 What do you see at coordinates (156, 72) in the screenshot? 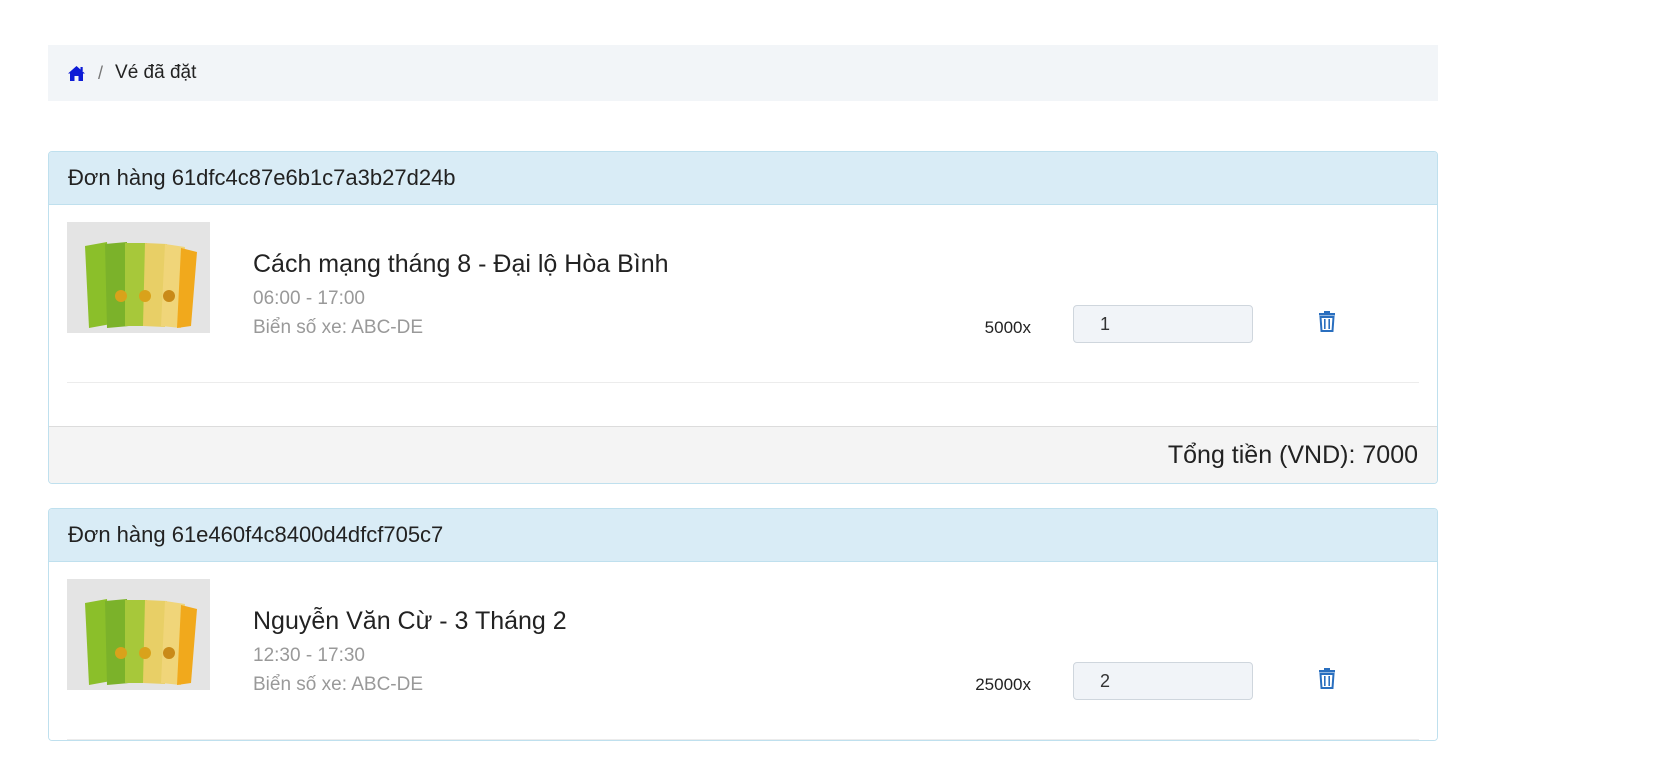
I see `breadcrumb-current: Vé đã đặt` at bounding box center [156, 72].